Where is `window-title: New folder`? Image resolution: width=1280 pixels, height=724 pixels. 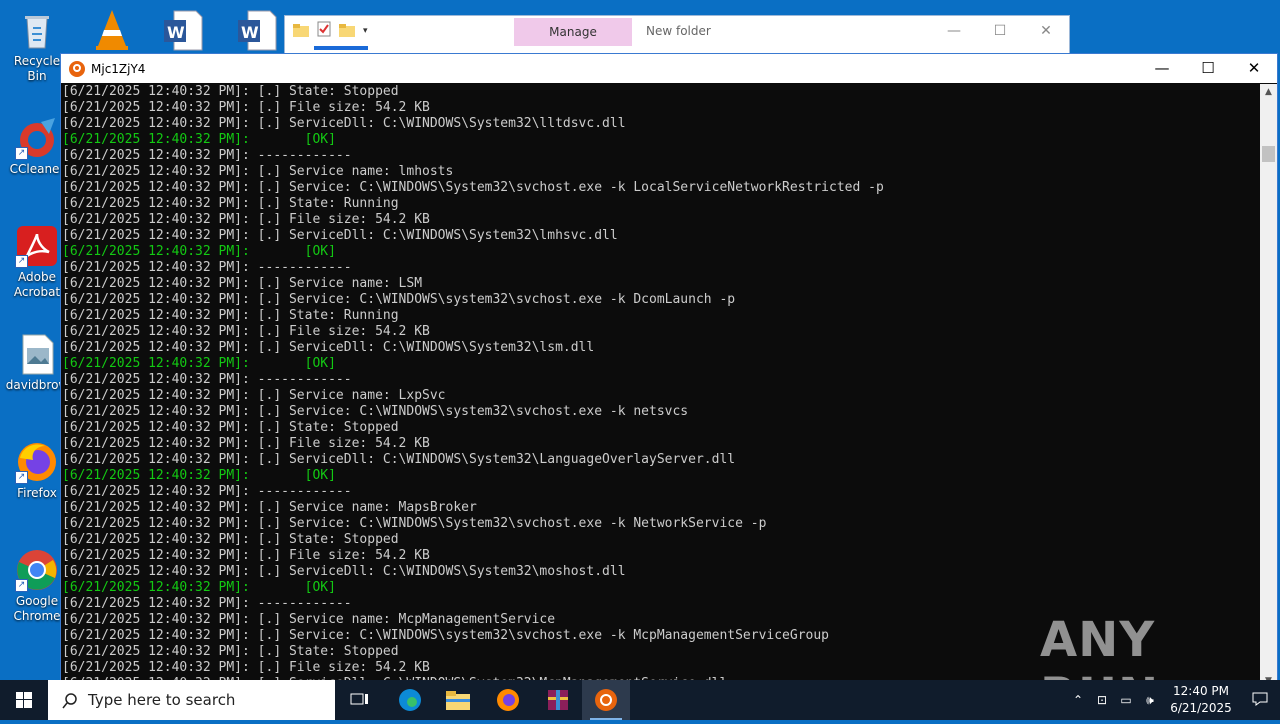 window-title: New folder is located at coordinates (678, 31).